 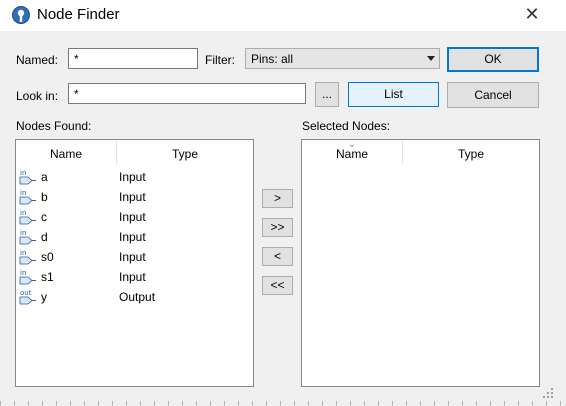 What do you see at coordinates (277, 198) in the screenshot?
I see `add-selected-button: >` at bounding box center [277, 198].